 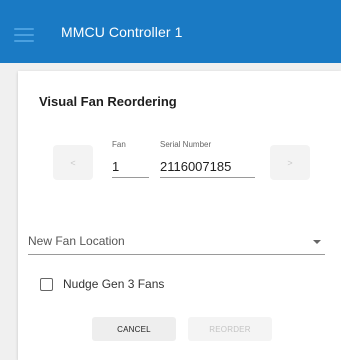 What do you see at coordinates (114, 284) in the screenshot?
I see `nudge-gen3-label: Nudge Gen 3 Fans` at bounding box center [114, 284].